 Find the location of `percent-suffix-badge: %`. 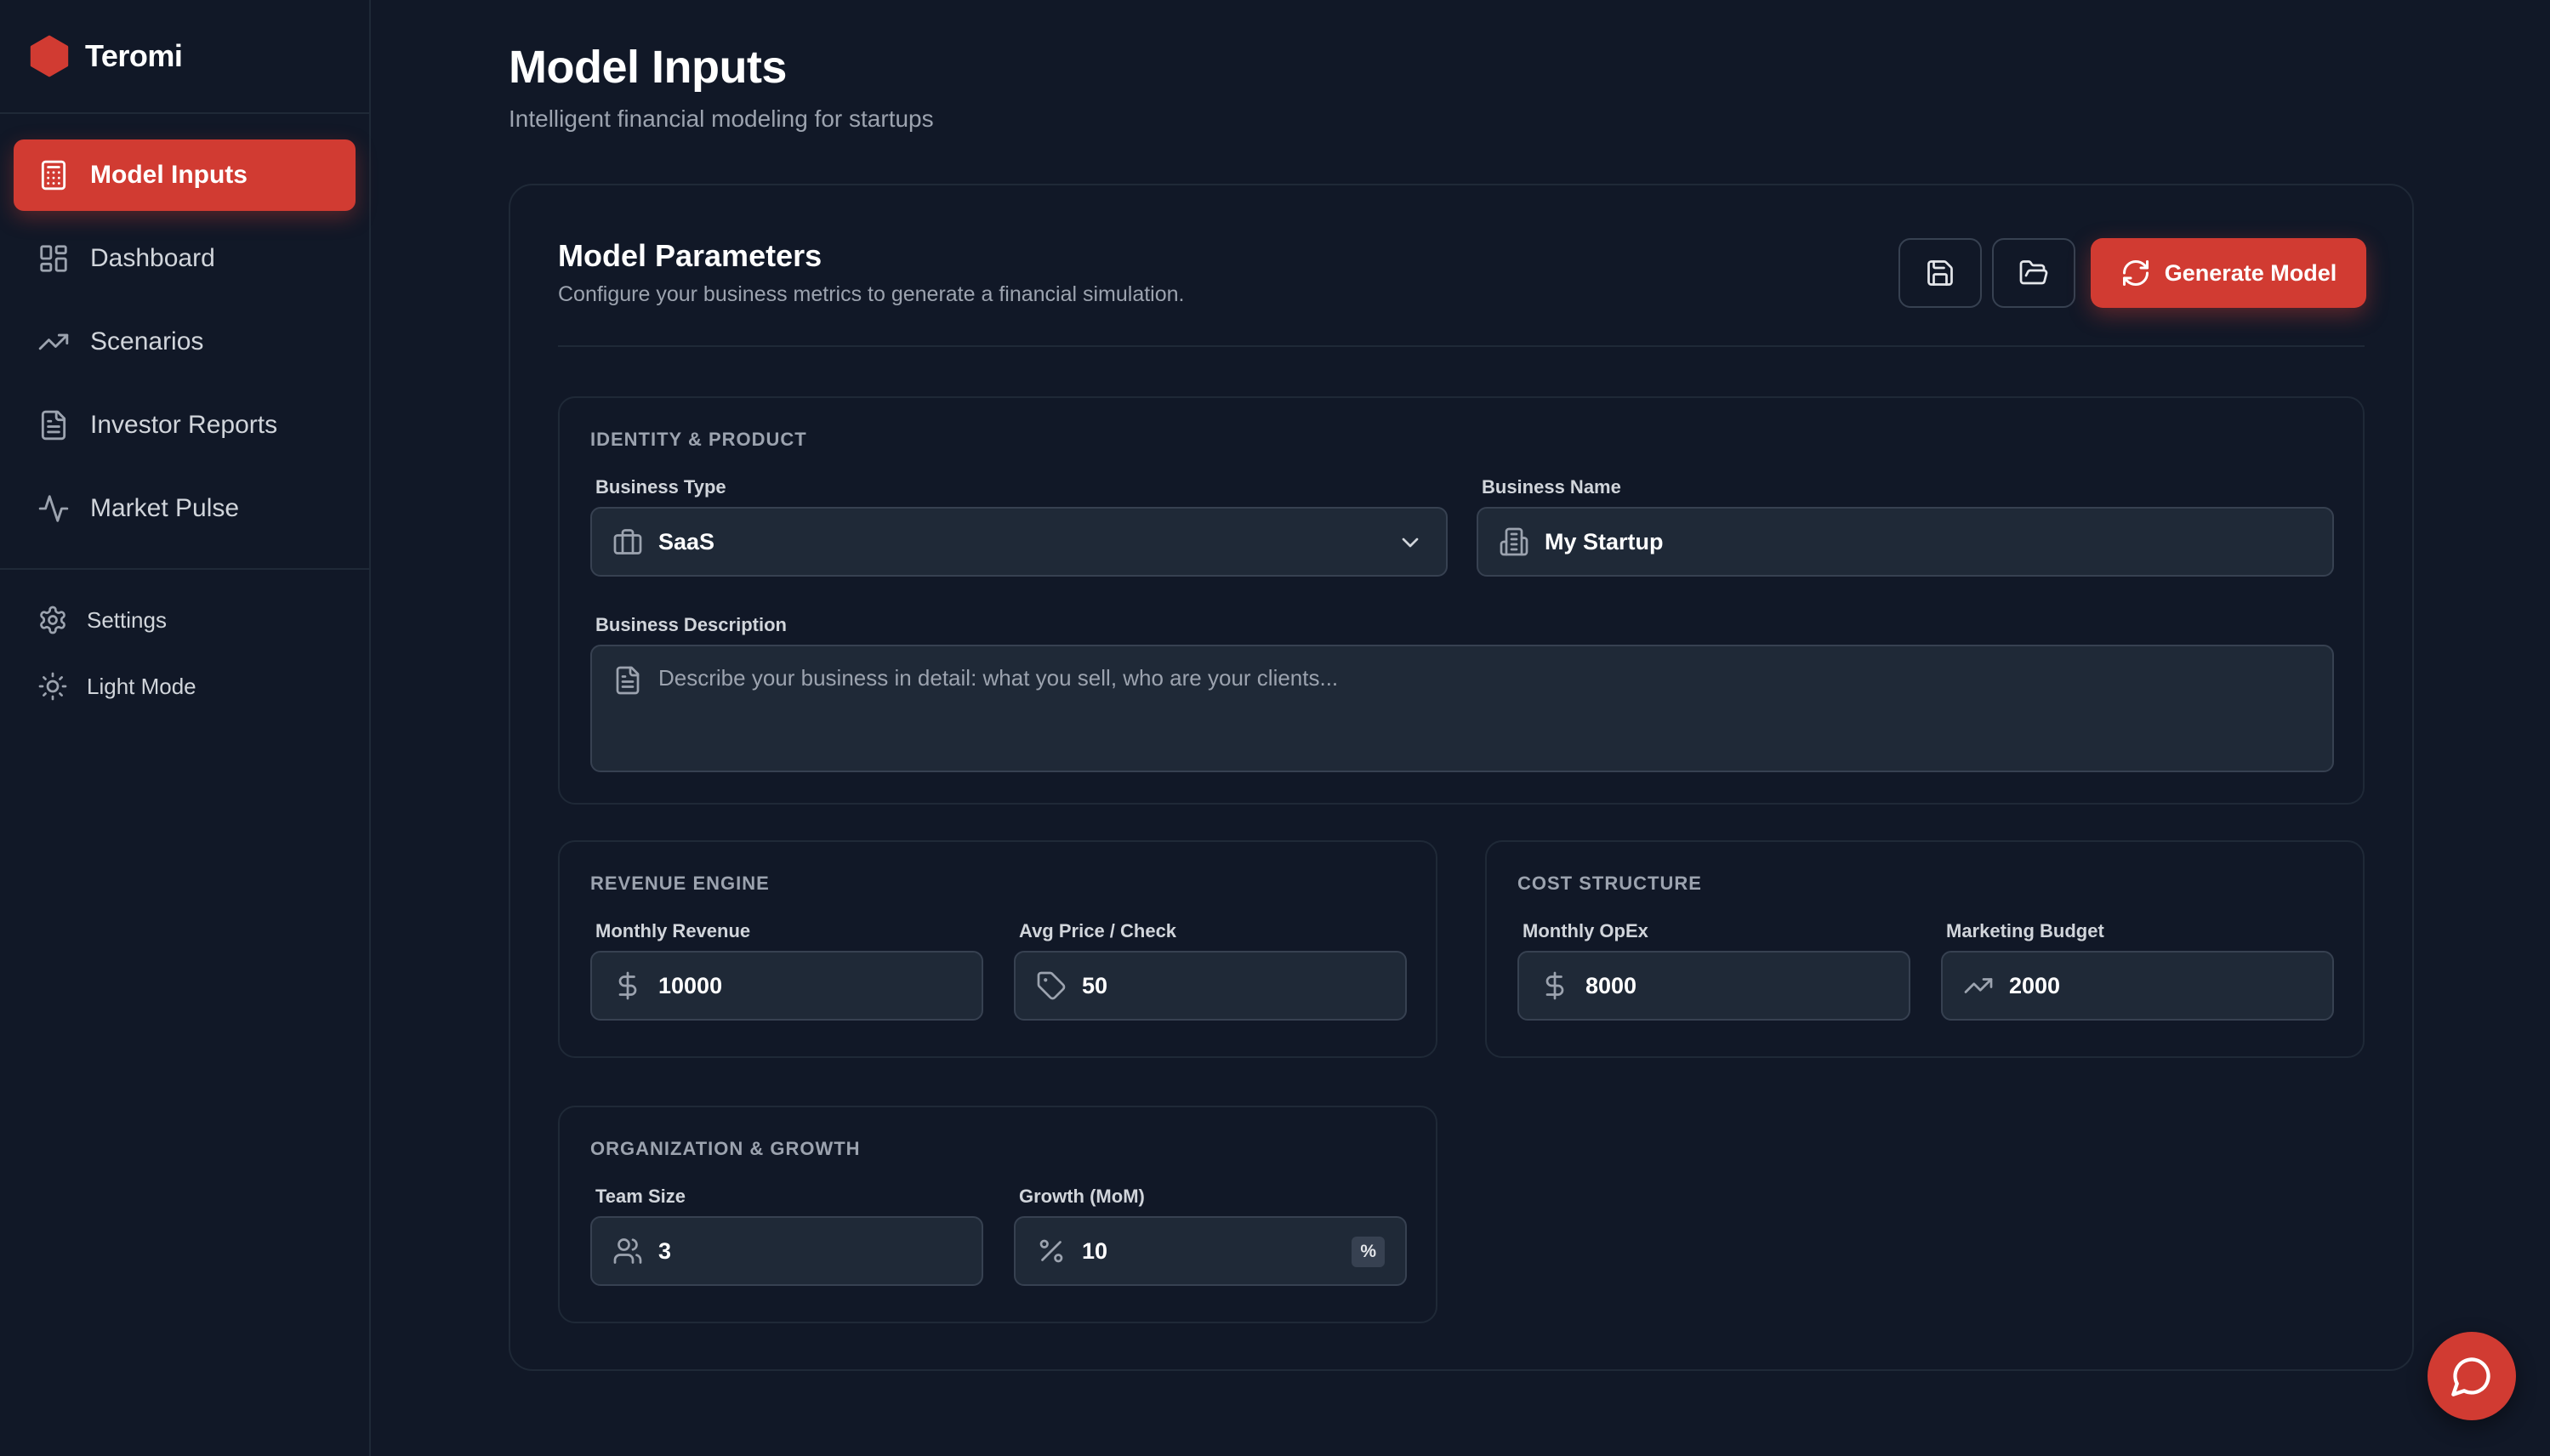

percent-suffix-badge: % is located at coordinates (1368, 1252).